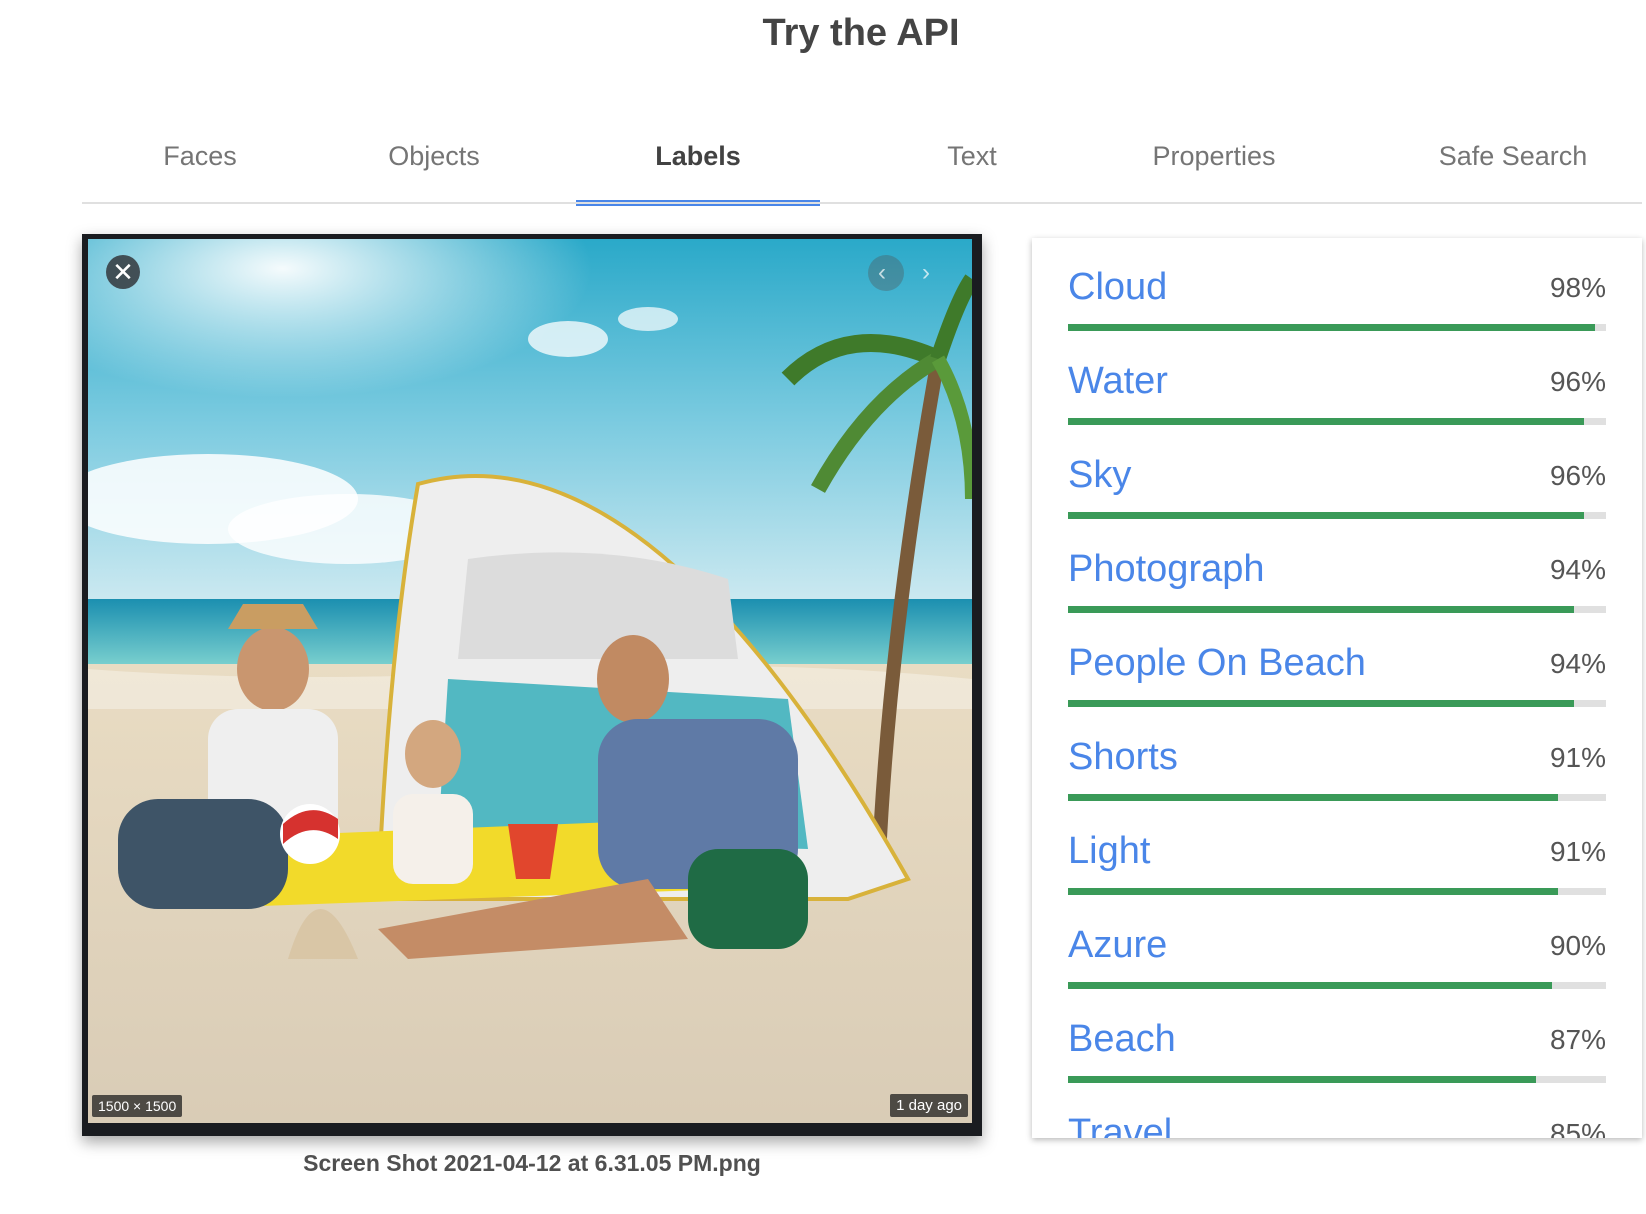 The height and width of the screenshot is (1214, 1646). Describe the element at coordinates (1577, 945) in the screenshot. I see `label-score: 90%` at that location.